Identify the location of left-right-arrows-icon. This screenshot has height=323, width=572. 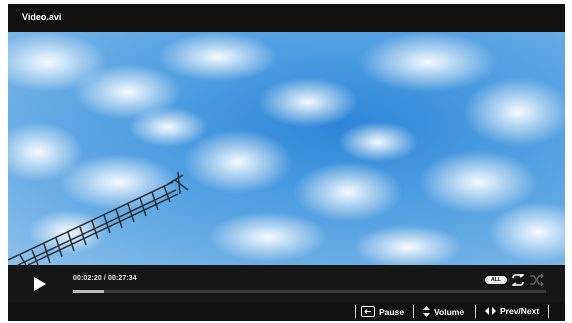
(490, 311).